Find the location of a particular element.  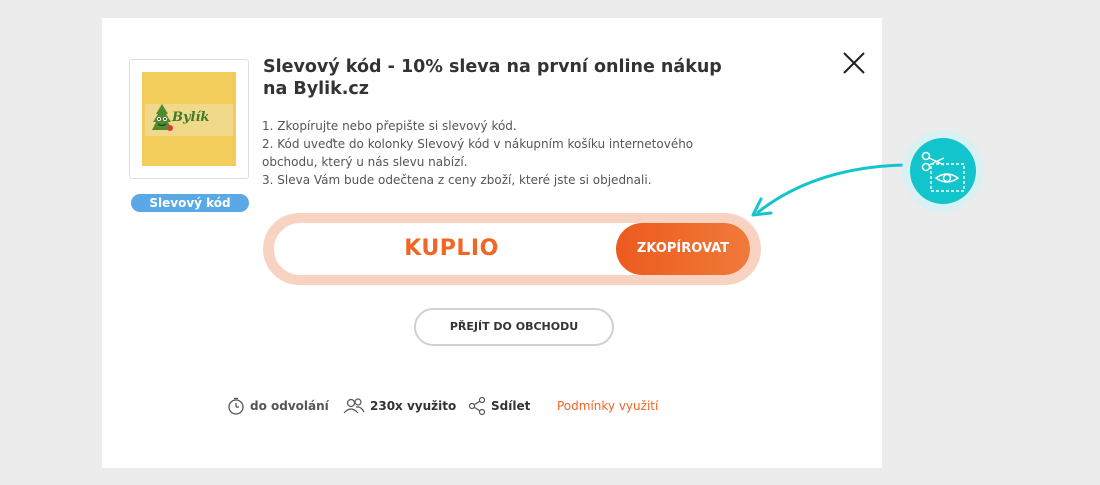

close-button is located at coordinates (854, 63).